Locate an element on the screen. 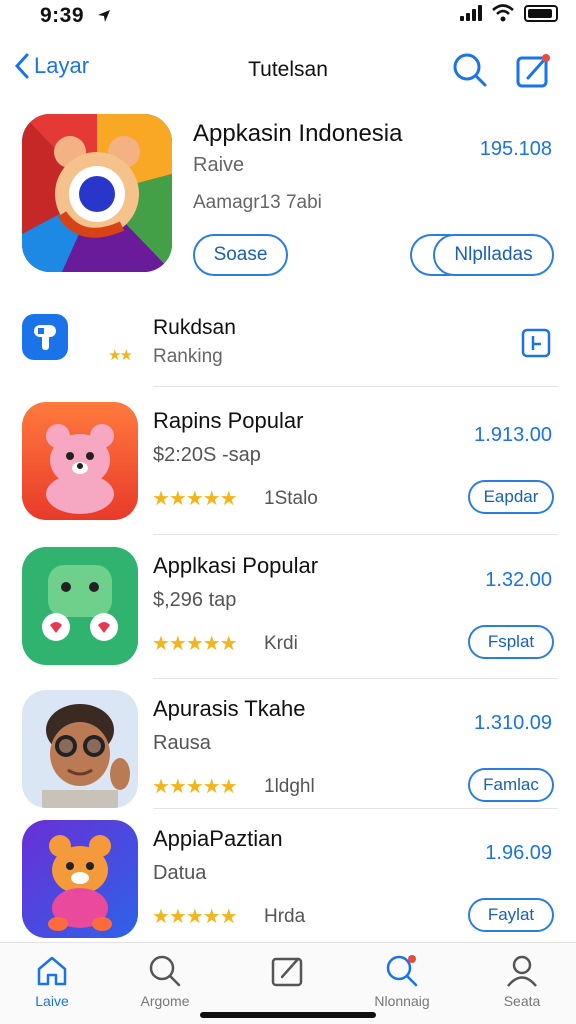 Image resolution: width=576 pixels, height=1024 pixels. wifi-icon is located at coordinates (503, 13).